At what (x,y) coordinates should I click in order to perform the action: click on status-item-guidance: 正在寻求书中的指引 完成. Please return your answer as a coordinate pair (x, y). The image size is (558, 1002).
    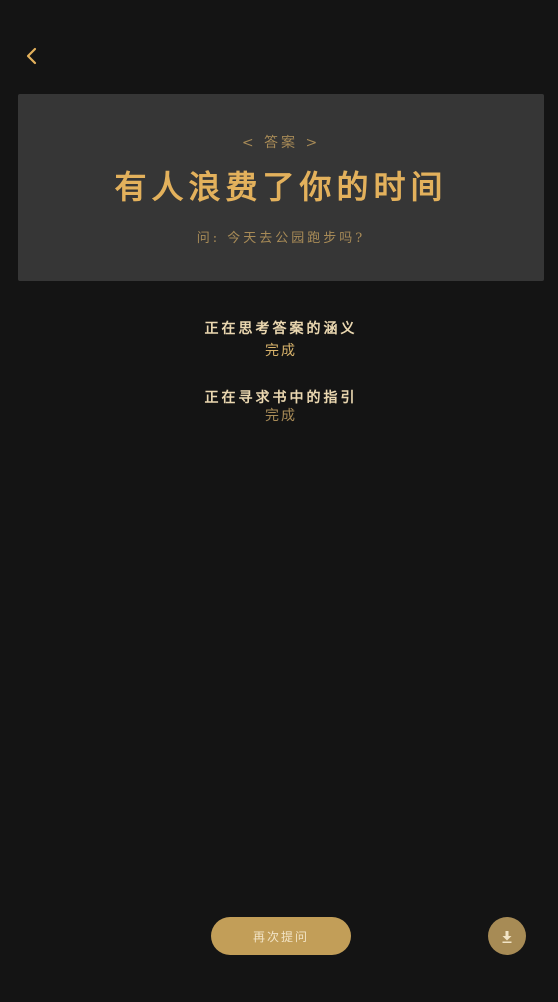
    Looking at the image, I should click on (279, 407).